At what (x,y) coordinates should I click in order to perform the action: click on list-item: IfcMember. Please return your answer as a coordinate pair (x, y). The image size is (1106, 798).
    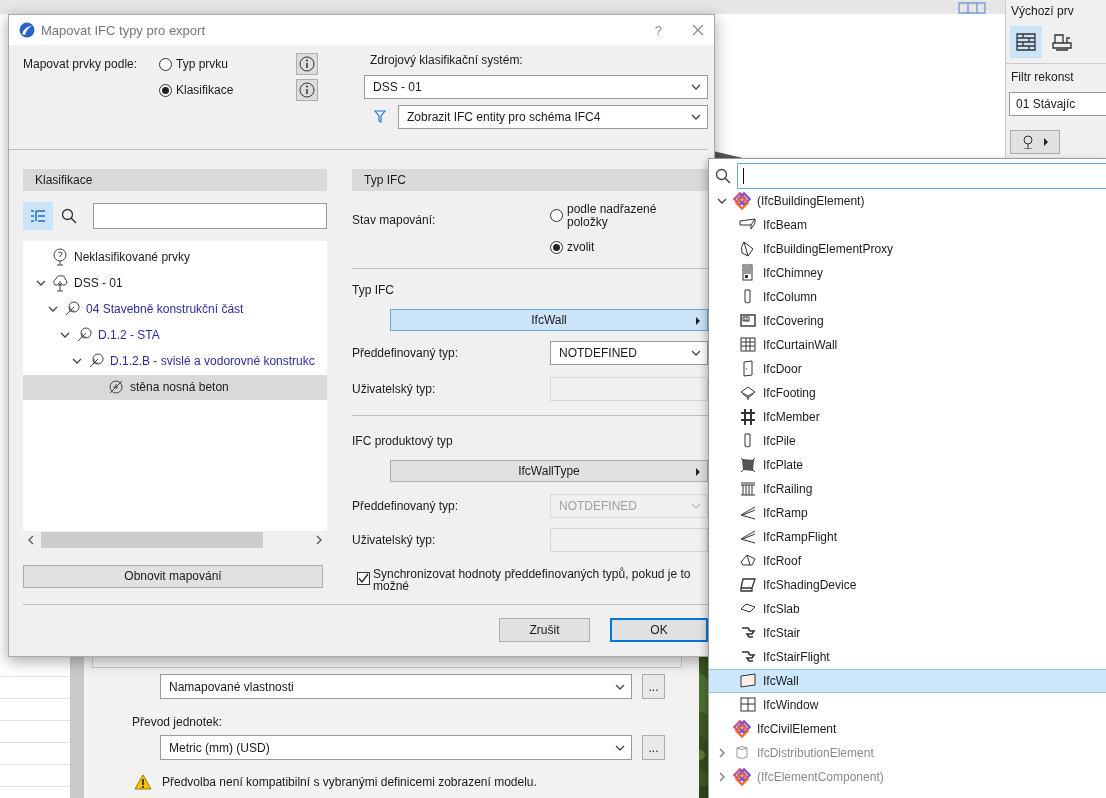
    Looking at the image, I should click on (907, 417).